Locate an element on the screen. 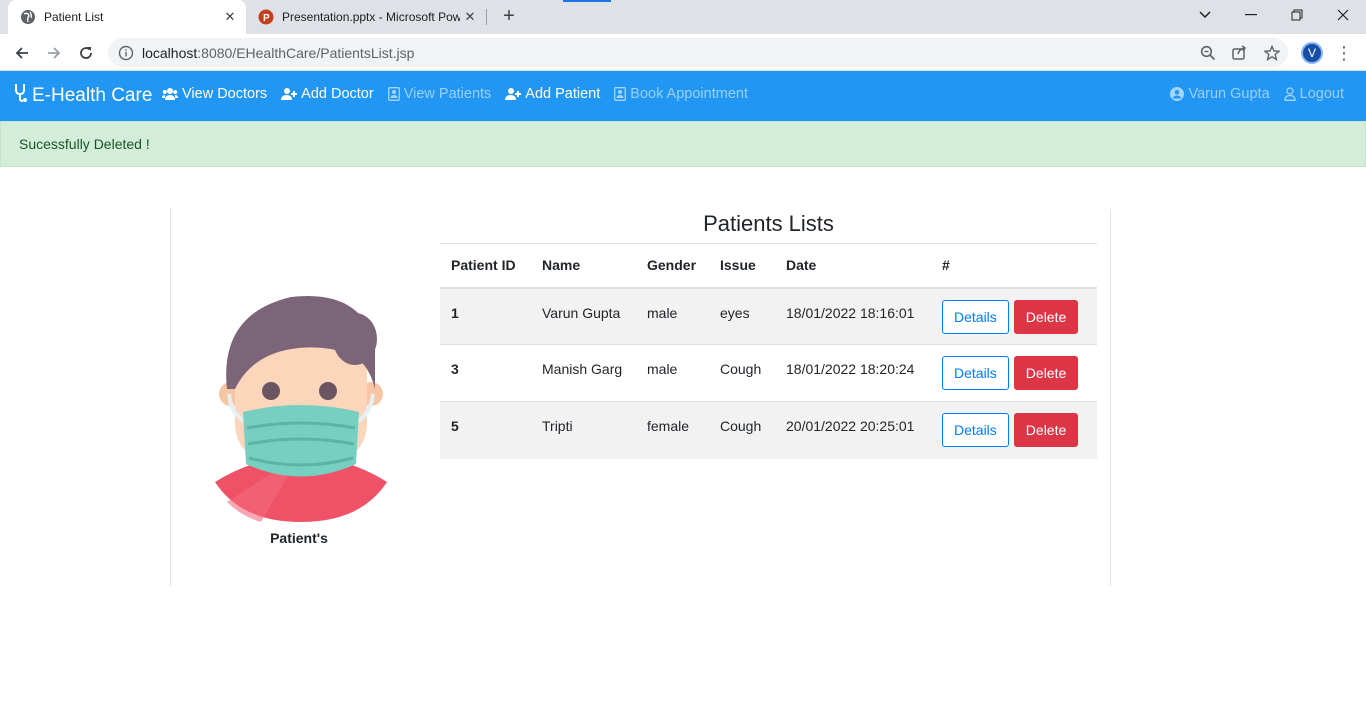  nav-view-patients: View Patients is located at coordinates (439, 94).